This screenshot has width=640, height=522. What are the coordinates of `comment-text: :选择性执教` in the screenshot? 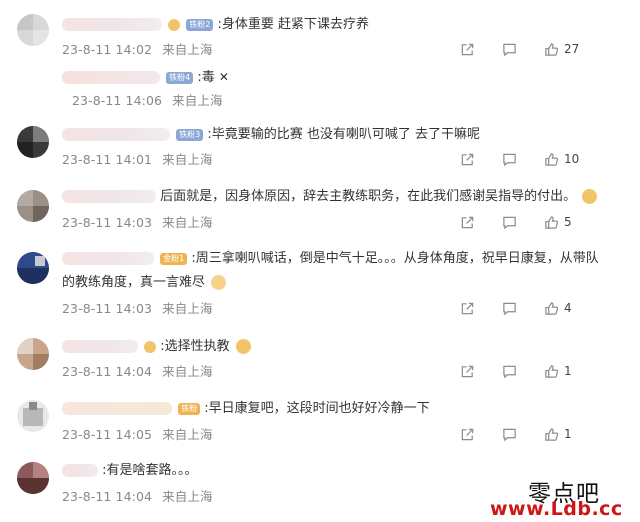 It's located at (195, 346).